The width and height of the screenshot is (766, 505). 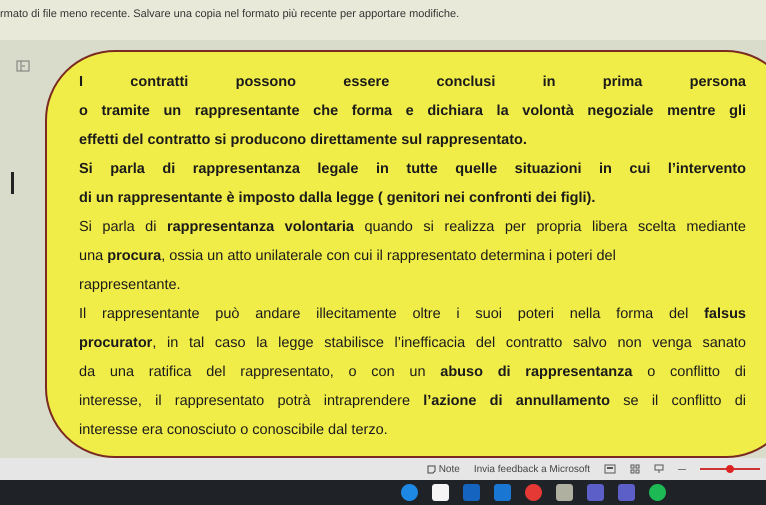 I want to click on text-line: una procura, ossia un atto unilaterale con cui il rappresentato determina i poteri del, so click(x=347, y=256).